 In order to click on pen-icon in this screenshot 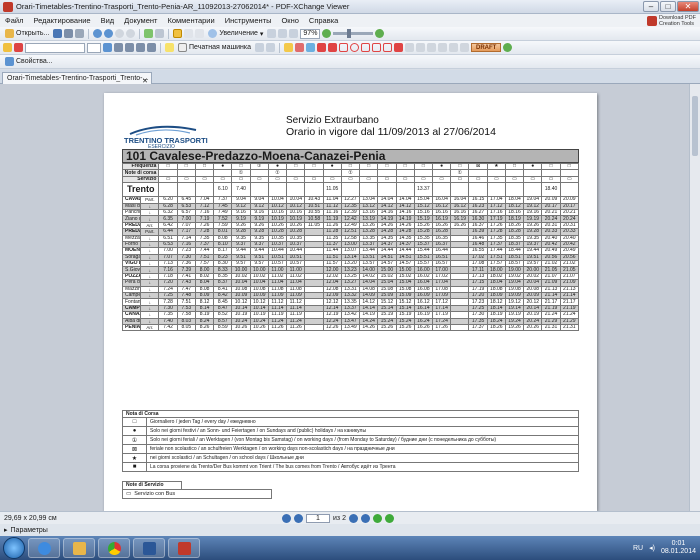, I will do `click(18, 47)`.